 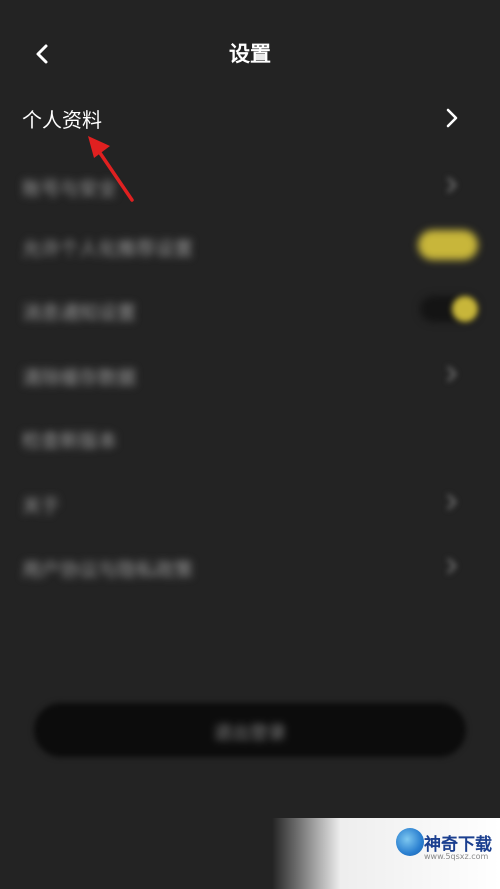 I want to click on watermark: 神奇下载 www.5qsxz.com, so click(x=386, y=853).